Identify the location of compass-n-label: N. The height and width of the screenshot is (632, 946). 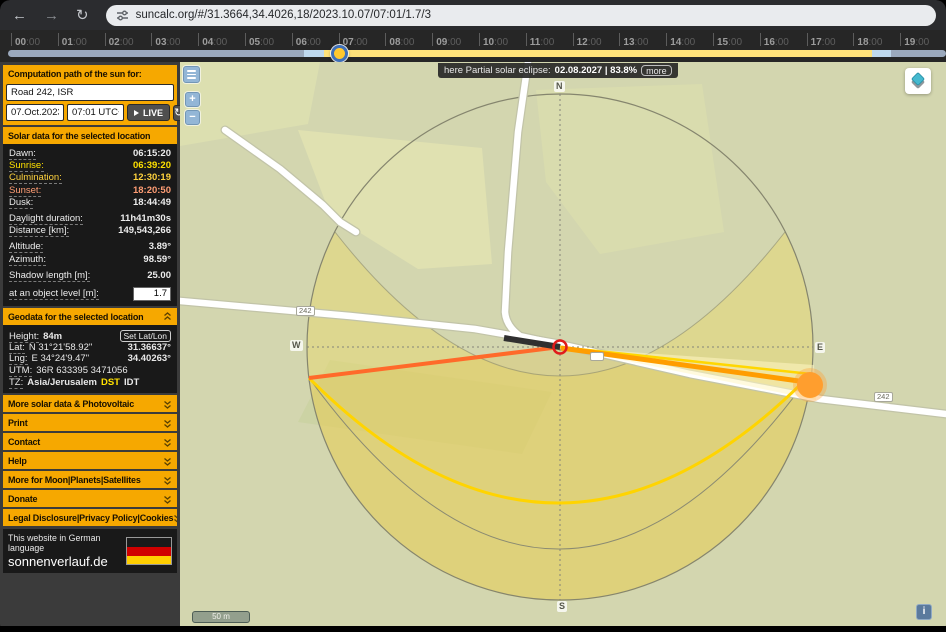
(559, 86).